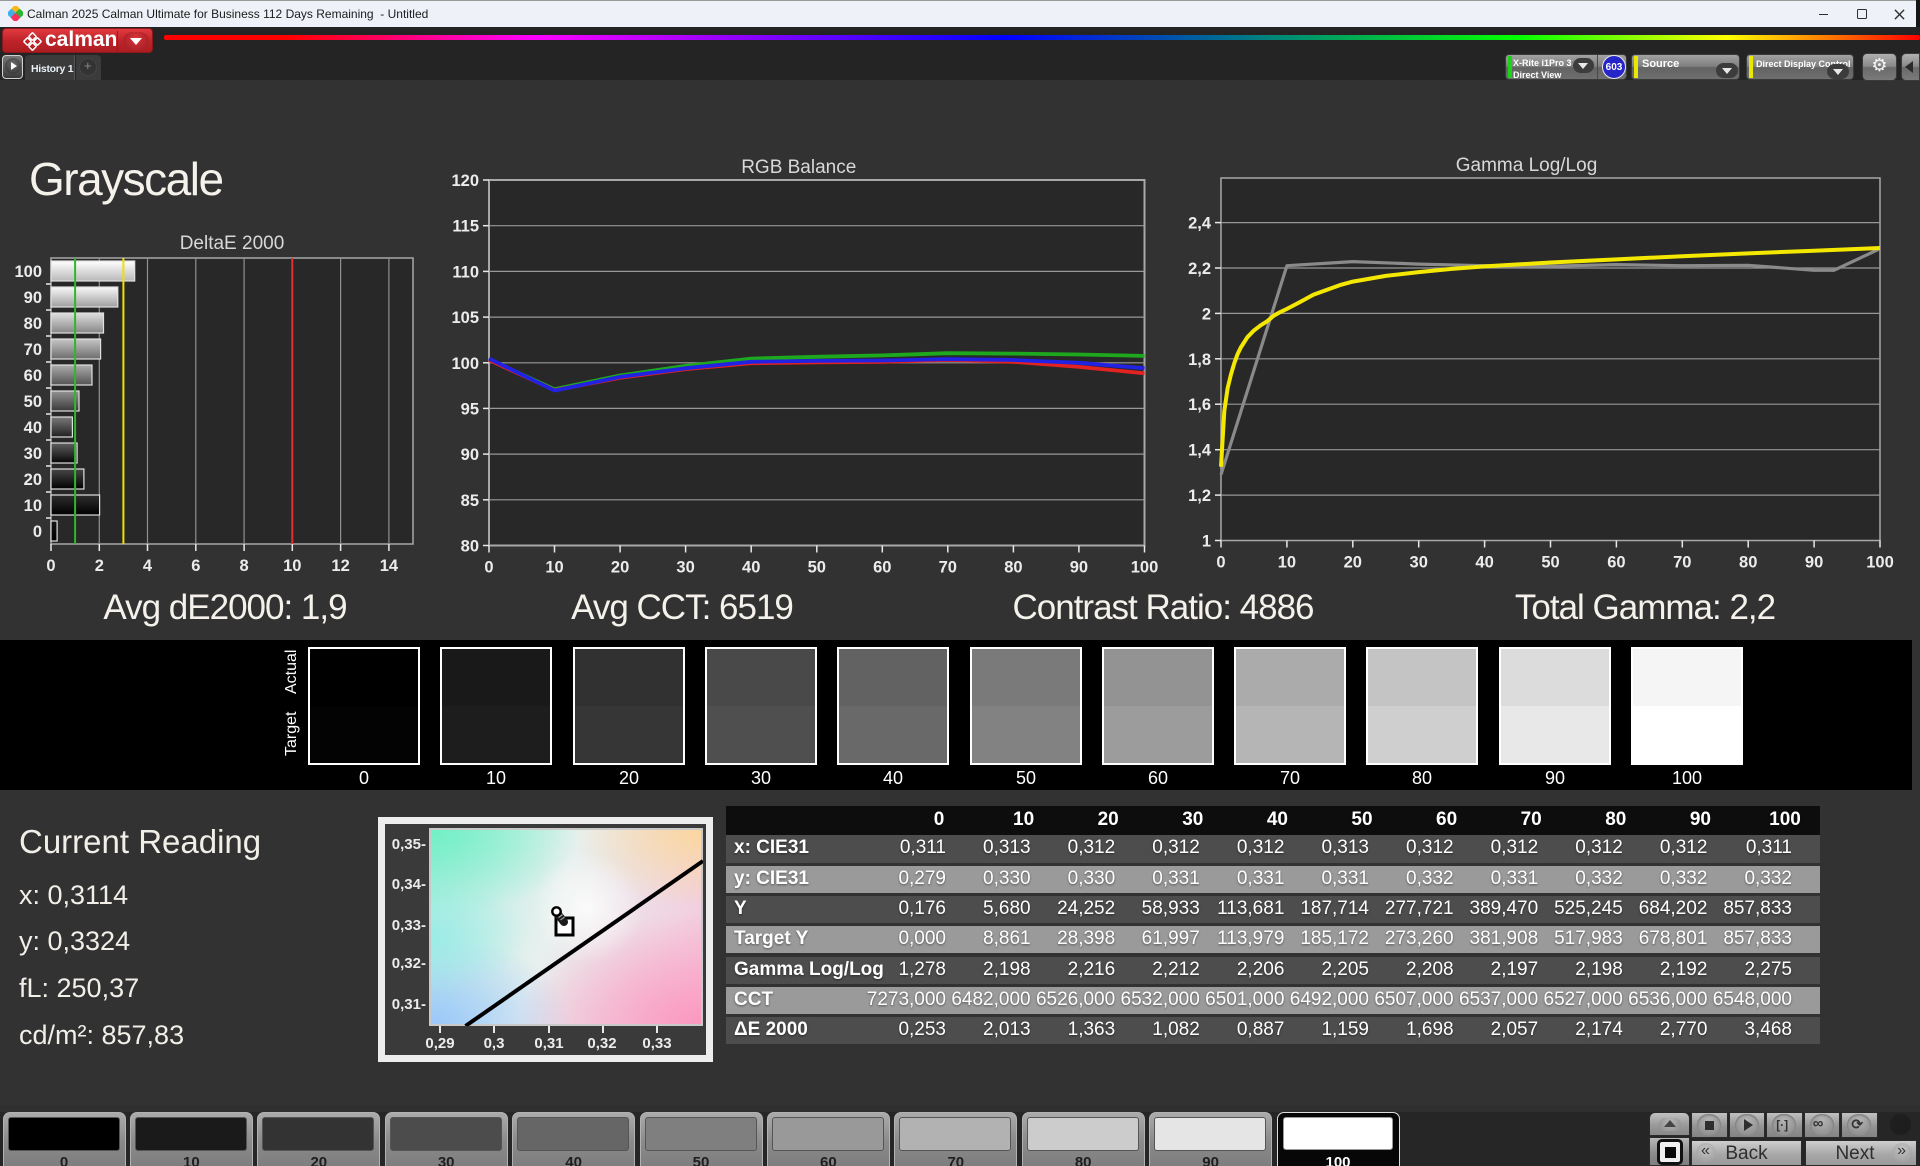 The height and width of the screenshot is (1166, 1920). What do you see at coordinates (1527, 165) in the screenshot?
I see `svg-text: Gamma Log/Log` at bounding box center [1527, 165].